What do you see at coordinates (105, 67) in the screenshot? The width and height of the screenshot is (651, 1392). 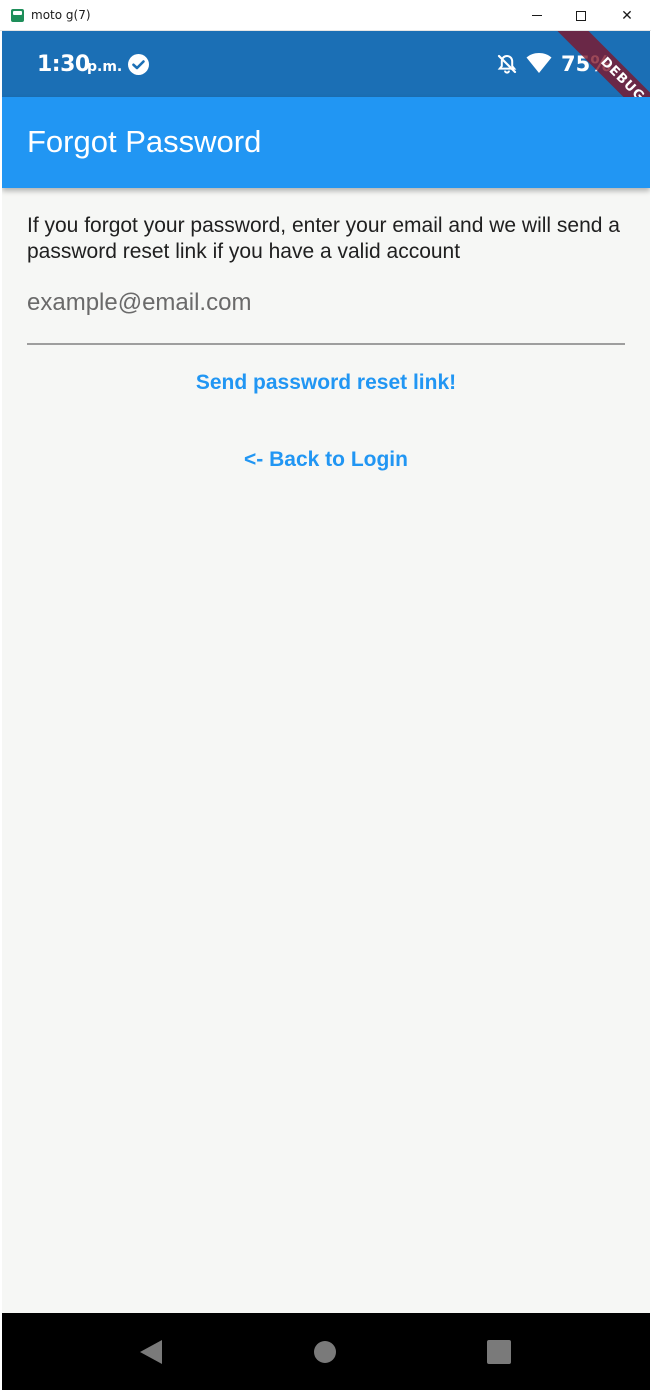 I see `status-ampm: p.m.` at bounding box center [105, 67].